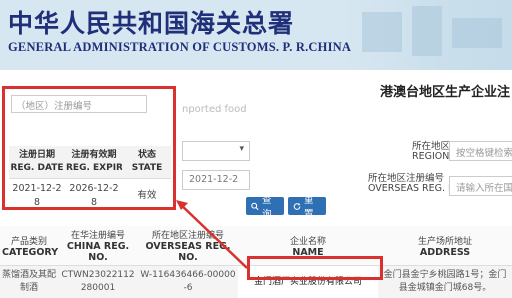 This screenshot has height=298, width=512. Describe the element at coordinates (480, 186) in the screenshot. I see `overseas-reg-input: 请输入所在国家` at that location.